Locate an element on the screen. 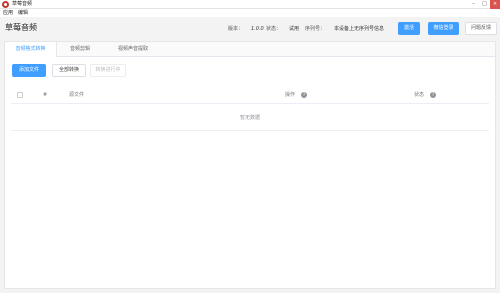 The width and height of the screenshot is (500, 293). column-status: 状态 is located at coordinates (419, 95).